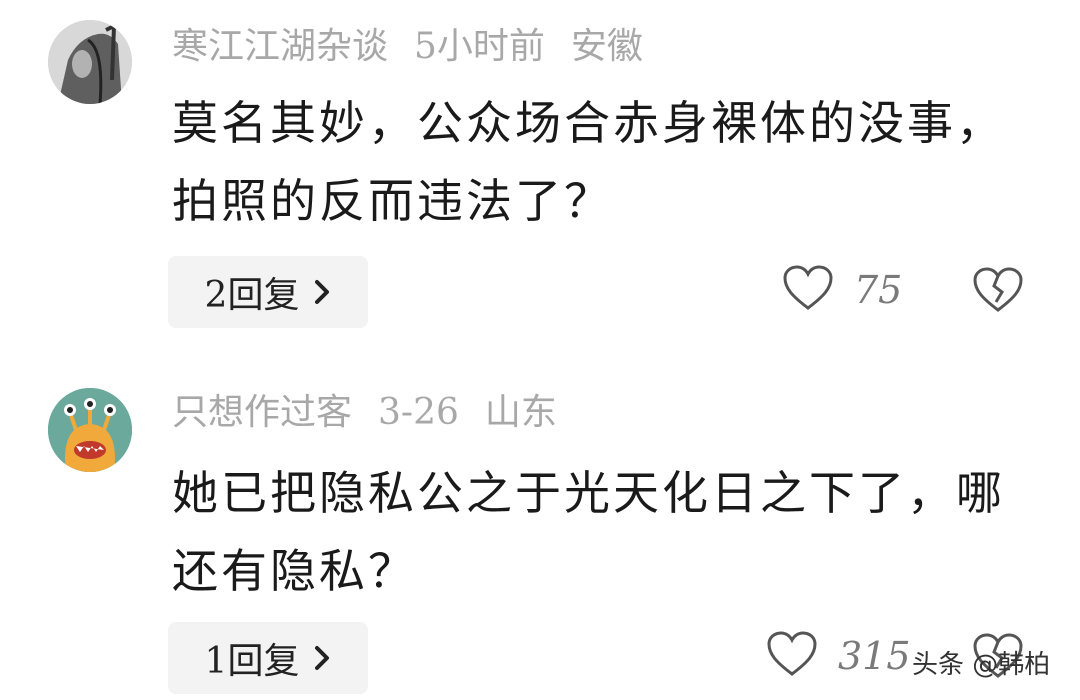  I want to click on location: 山东, so click(520, 412).